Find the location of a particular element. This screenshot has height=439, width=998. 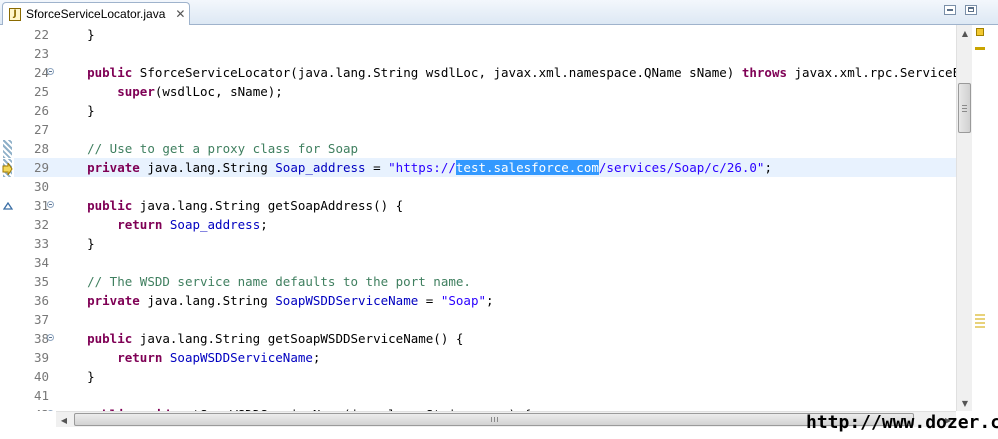

line-number: 36 is located at coordinates (41, 300).